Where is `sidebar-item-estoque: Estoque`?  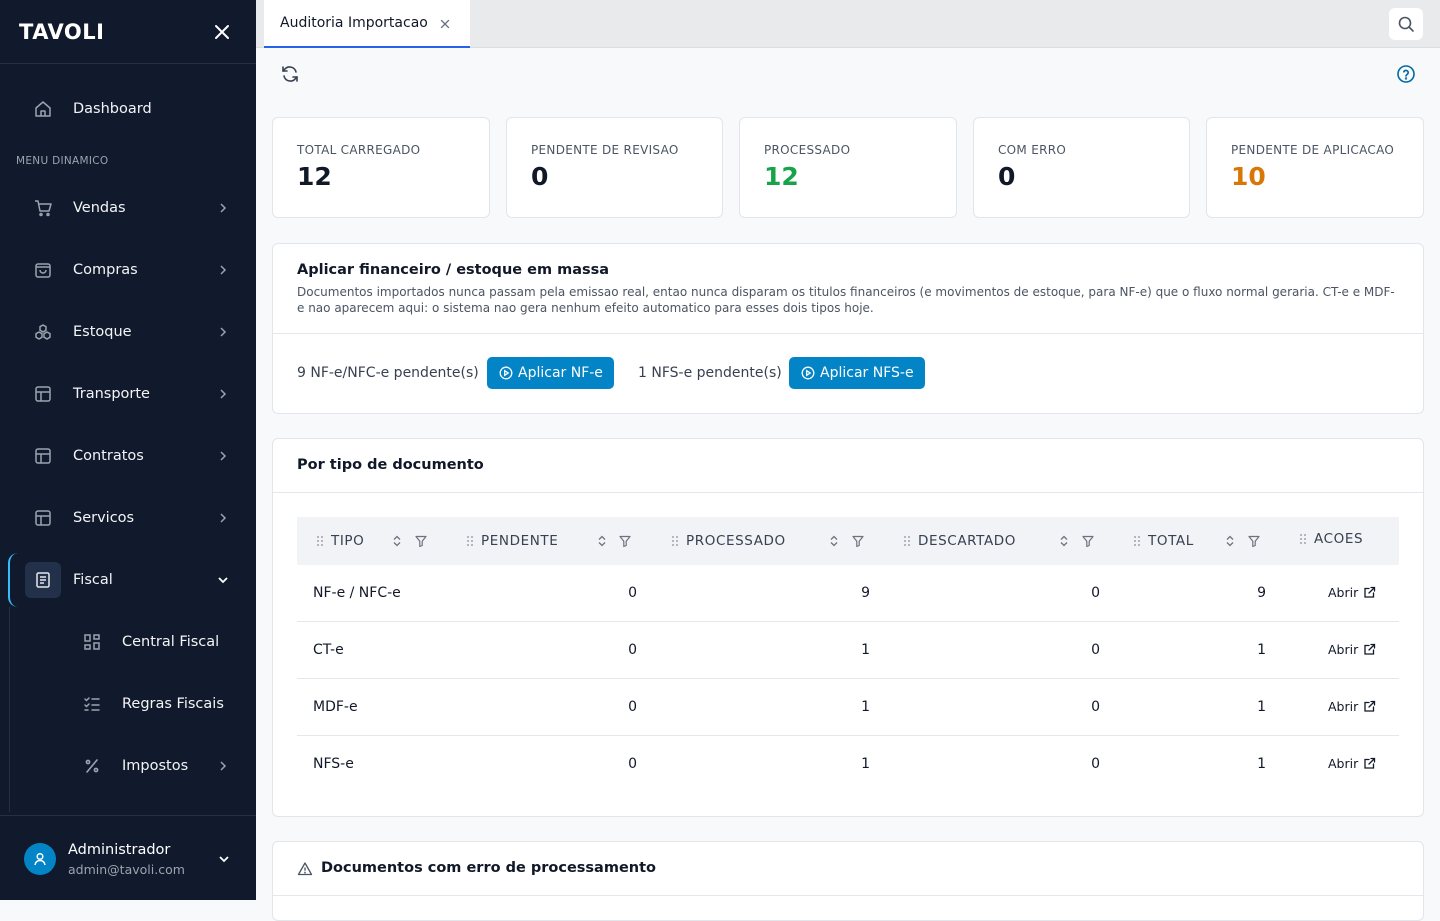 sidebar-item-estoque: Estoque is located at coordinates (128, 332).